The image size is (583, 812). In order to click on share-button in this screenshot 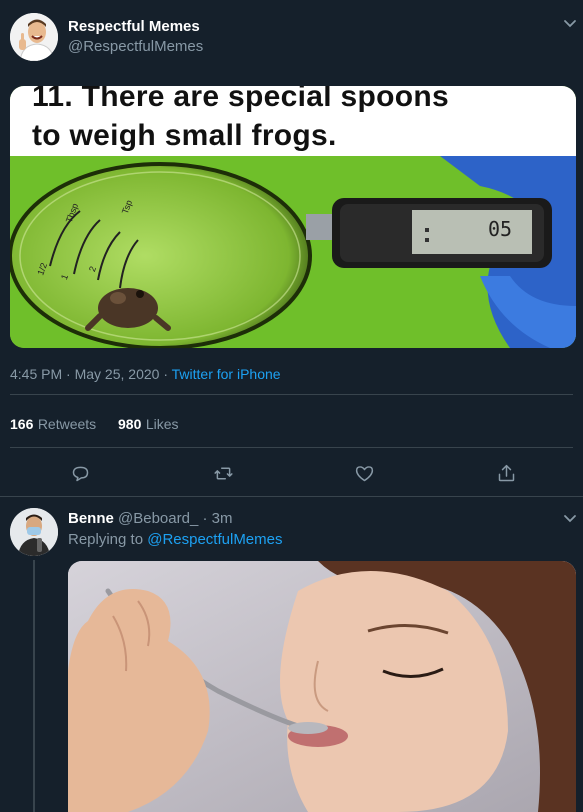, I will do `click(506, 473)`.